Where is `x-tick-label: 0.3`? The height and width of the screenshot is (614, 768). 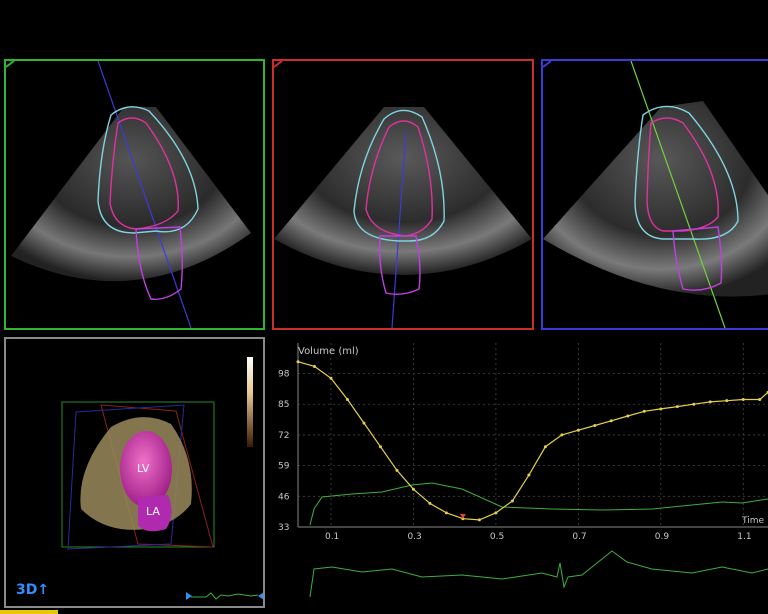
x-tick-label: 0.3 is located at coordinates (414, 537).